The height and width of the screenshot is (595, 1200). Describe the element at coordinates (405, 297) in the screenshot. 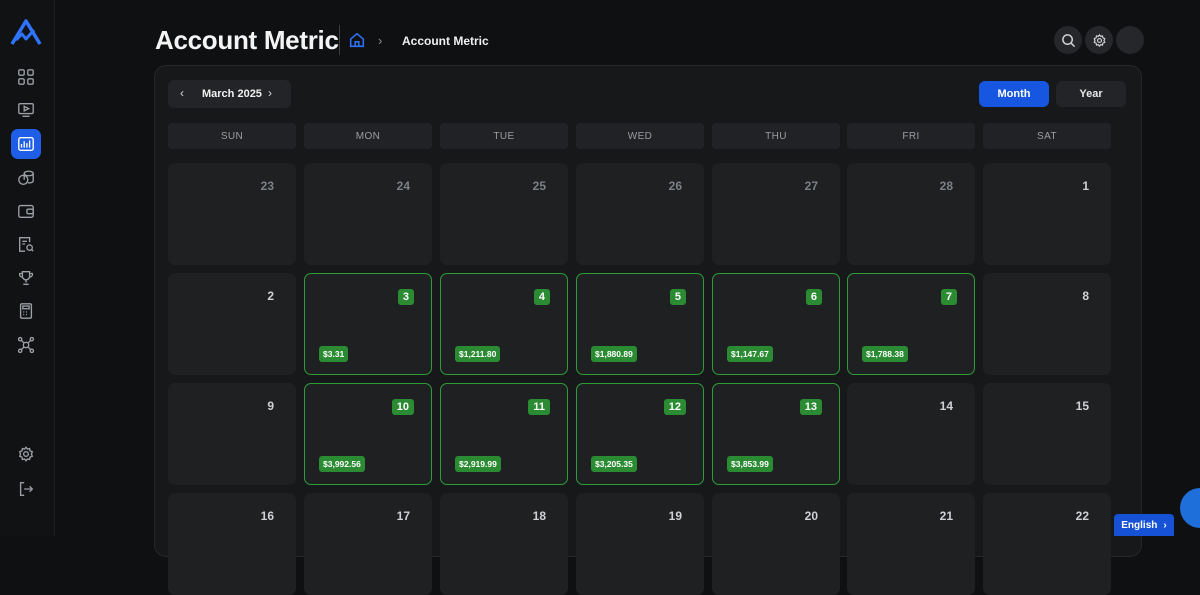

I see `day-number: 3` at that location.